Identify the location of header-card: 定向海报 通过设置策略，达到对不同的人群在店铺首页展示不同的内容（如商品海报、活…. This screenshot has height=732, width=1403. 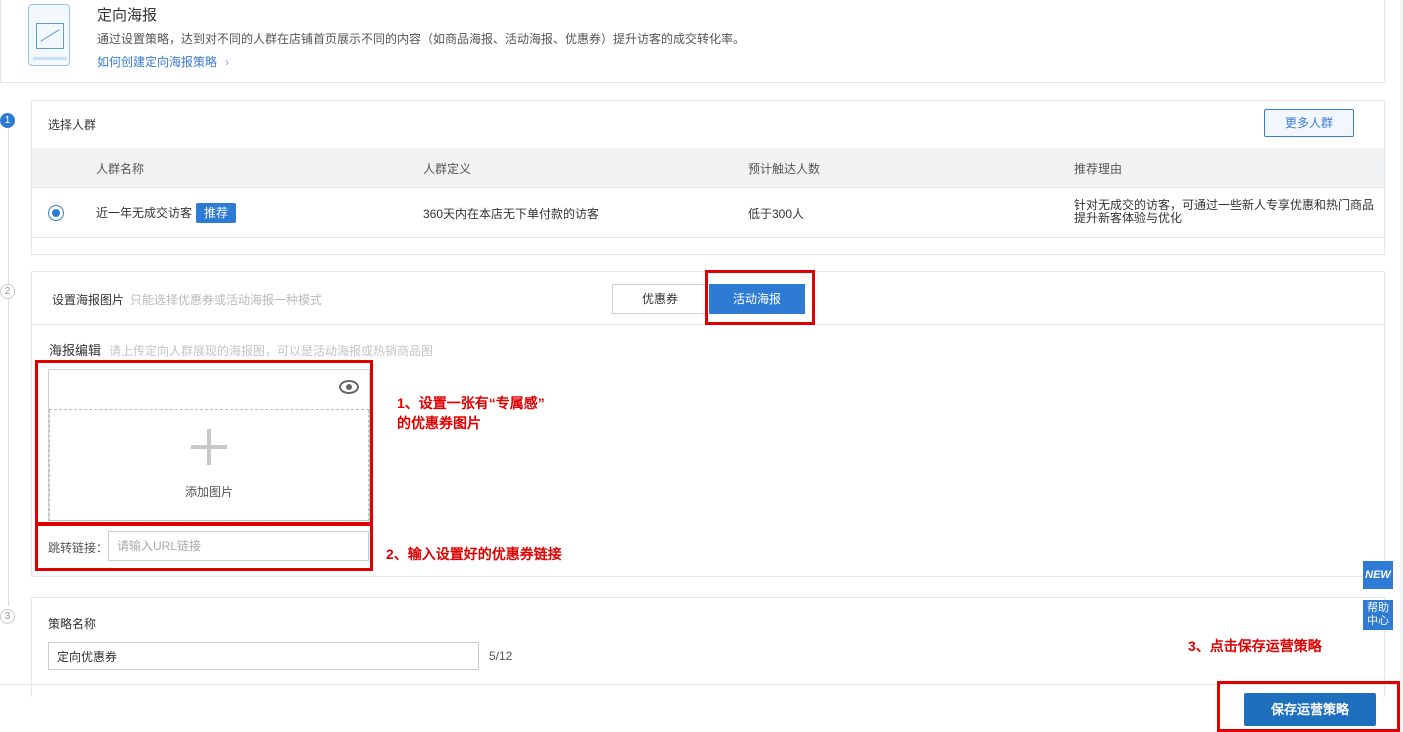
(692, 41).